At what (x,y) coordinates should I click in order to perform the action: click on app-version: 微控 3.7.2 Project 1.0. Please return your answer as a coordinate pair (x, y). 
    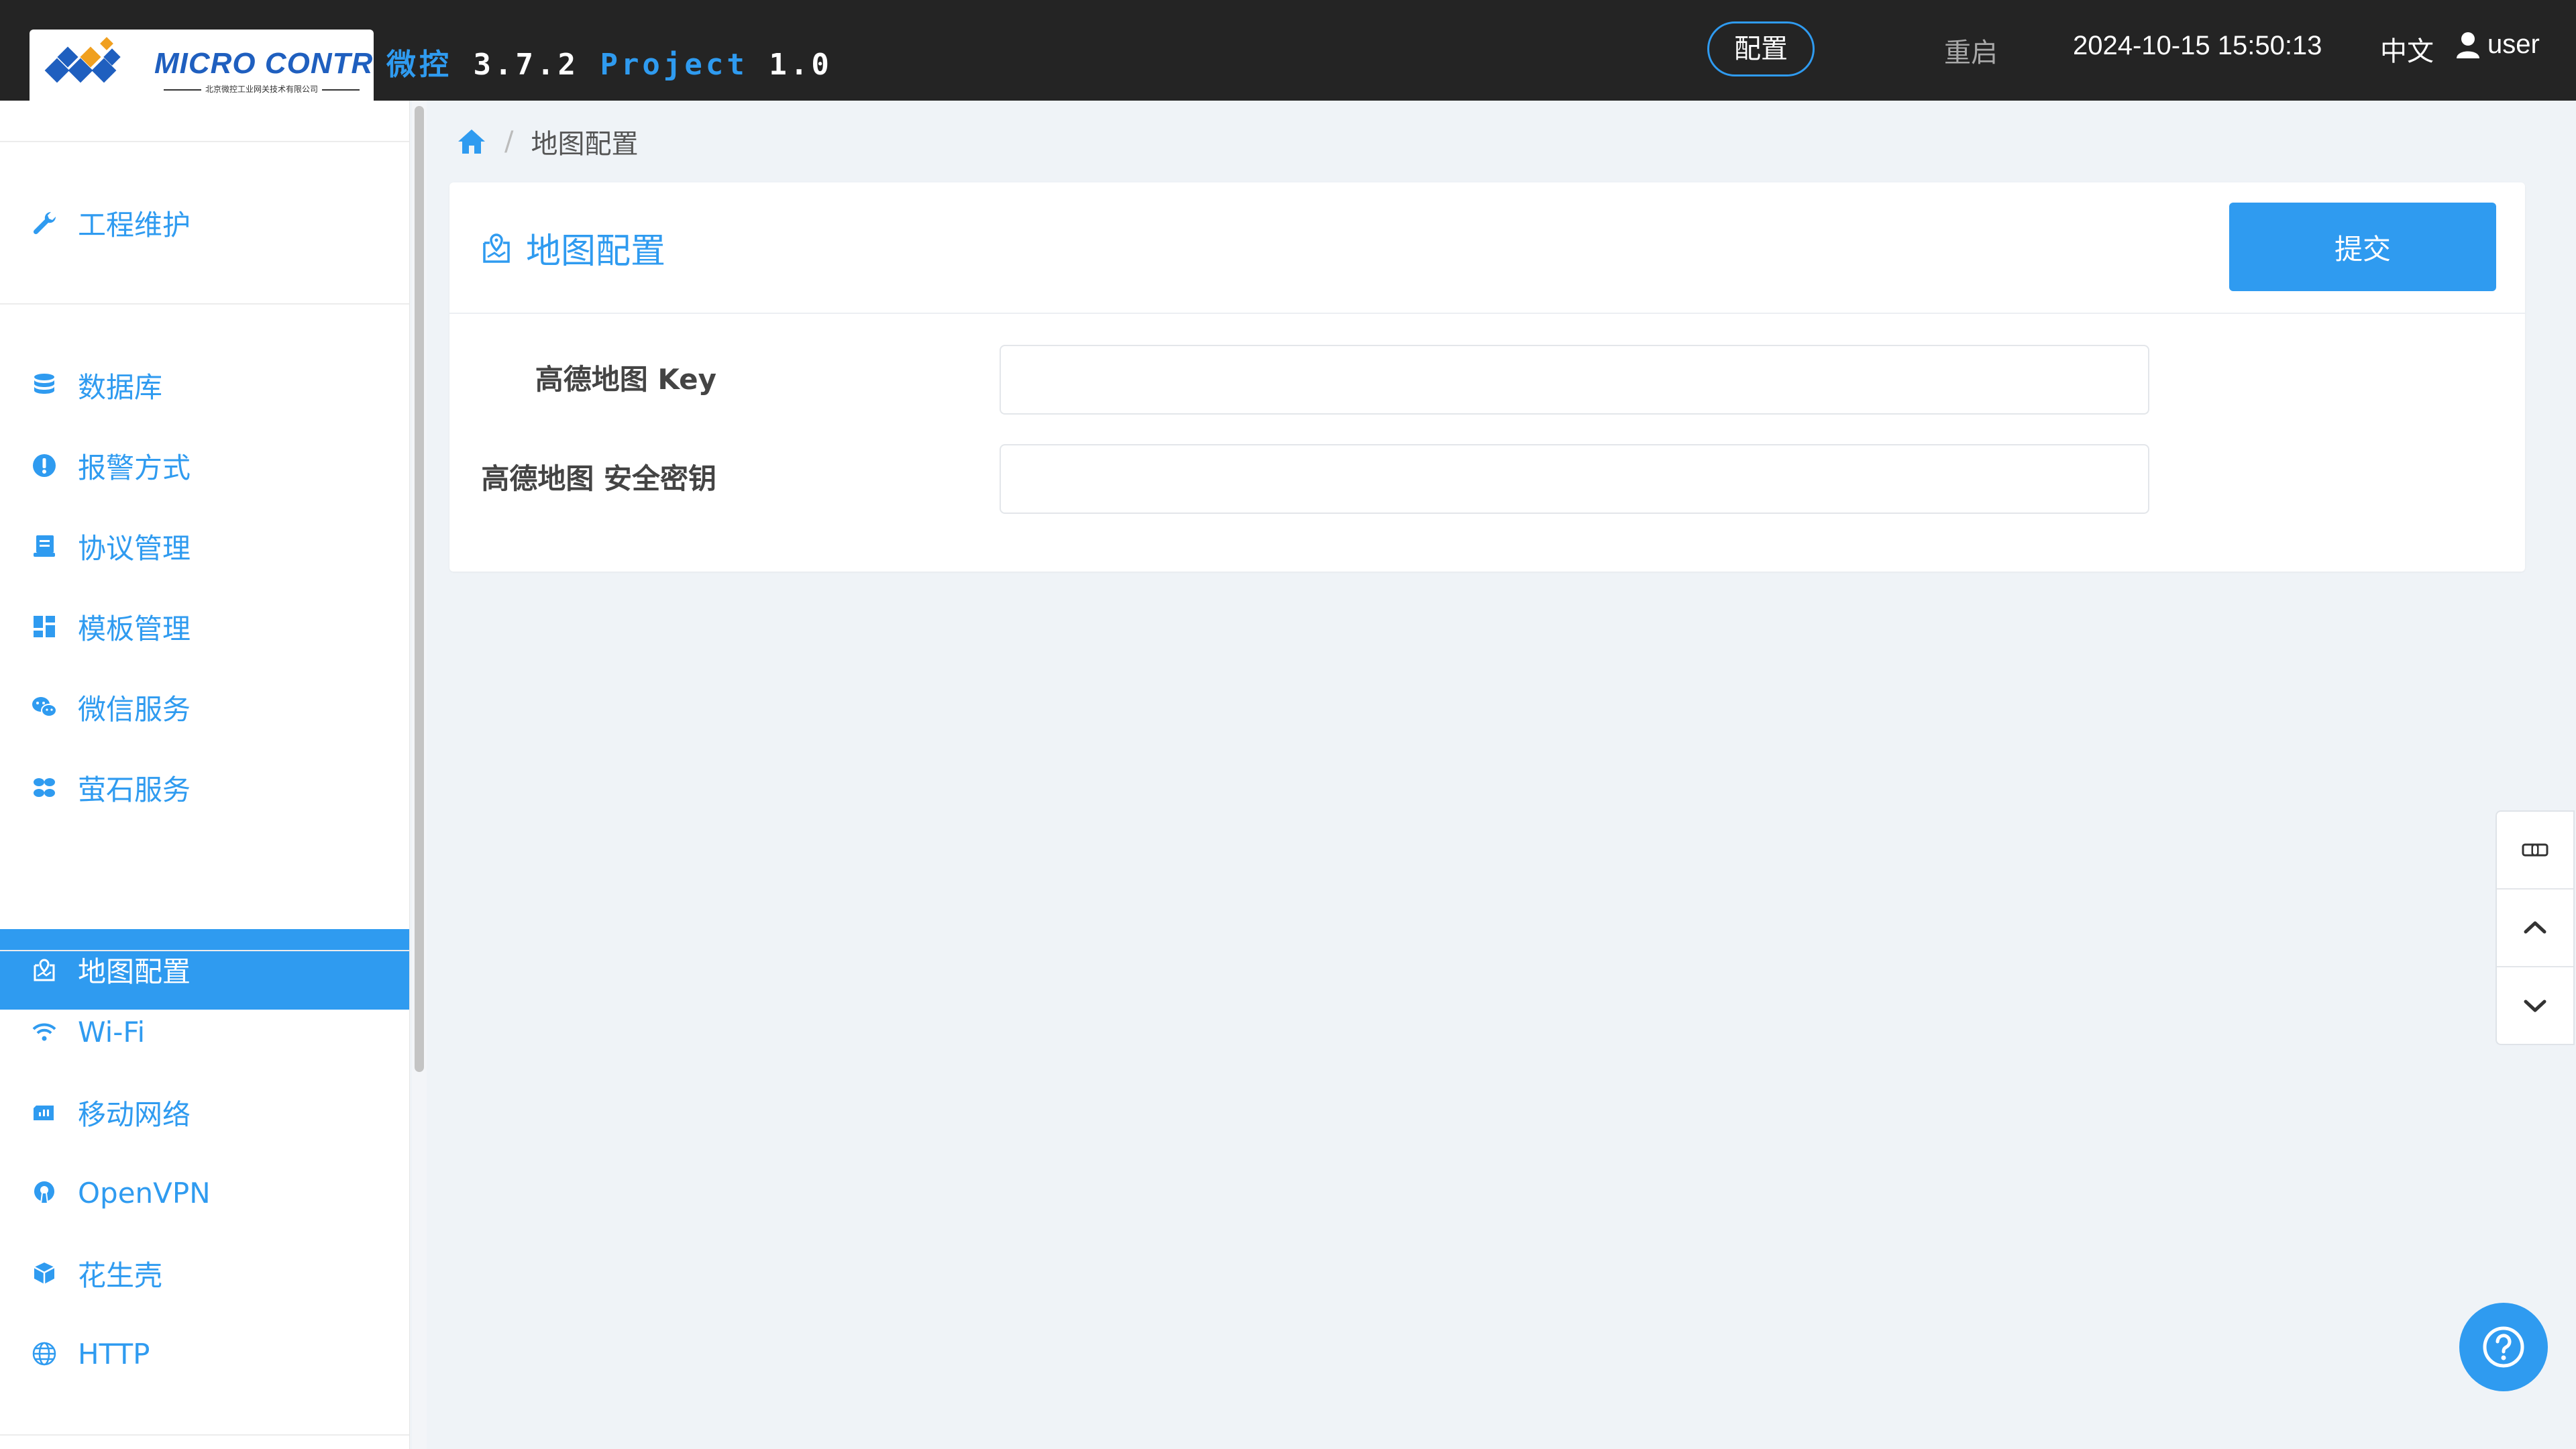
    Looking at the image, I should click on (609, 61).